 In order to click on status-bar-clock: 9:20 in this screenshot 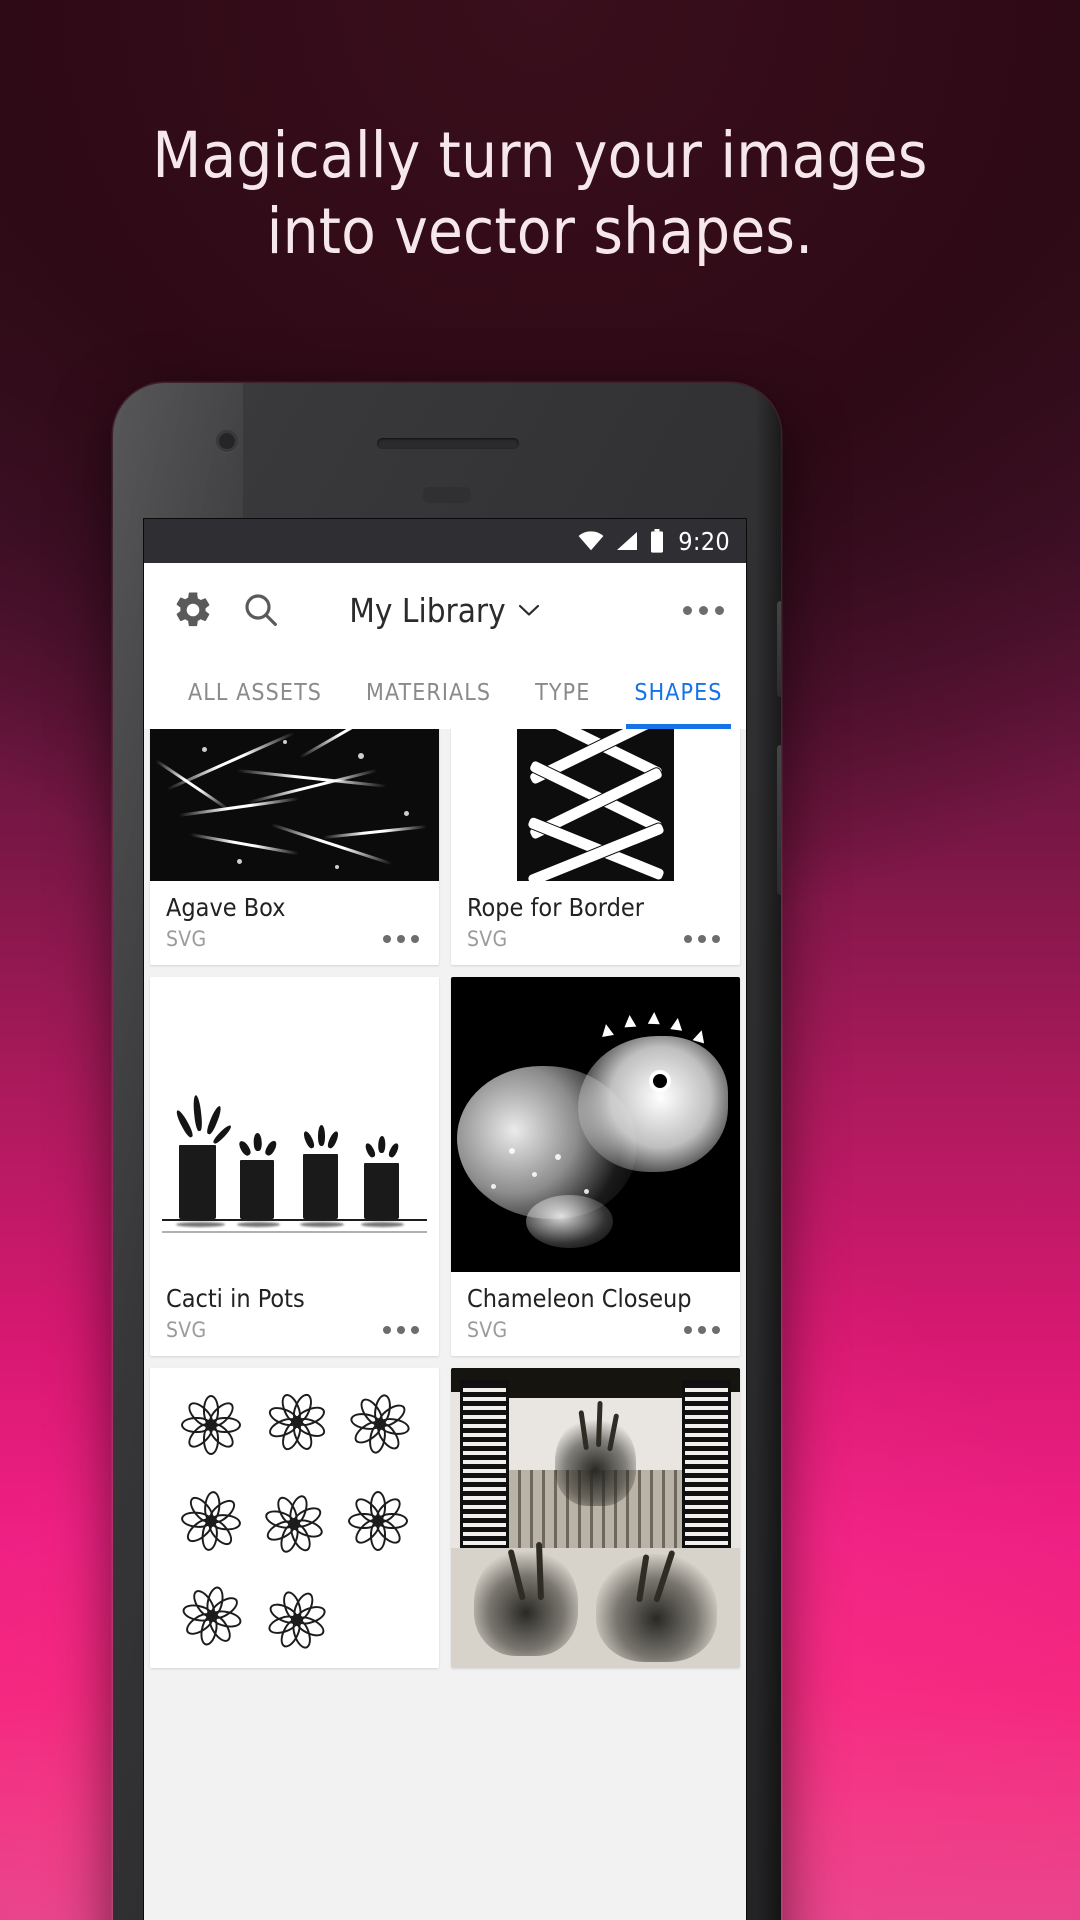, I will do `click(704, 541)`.